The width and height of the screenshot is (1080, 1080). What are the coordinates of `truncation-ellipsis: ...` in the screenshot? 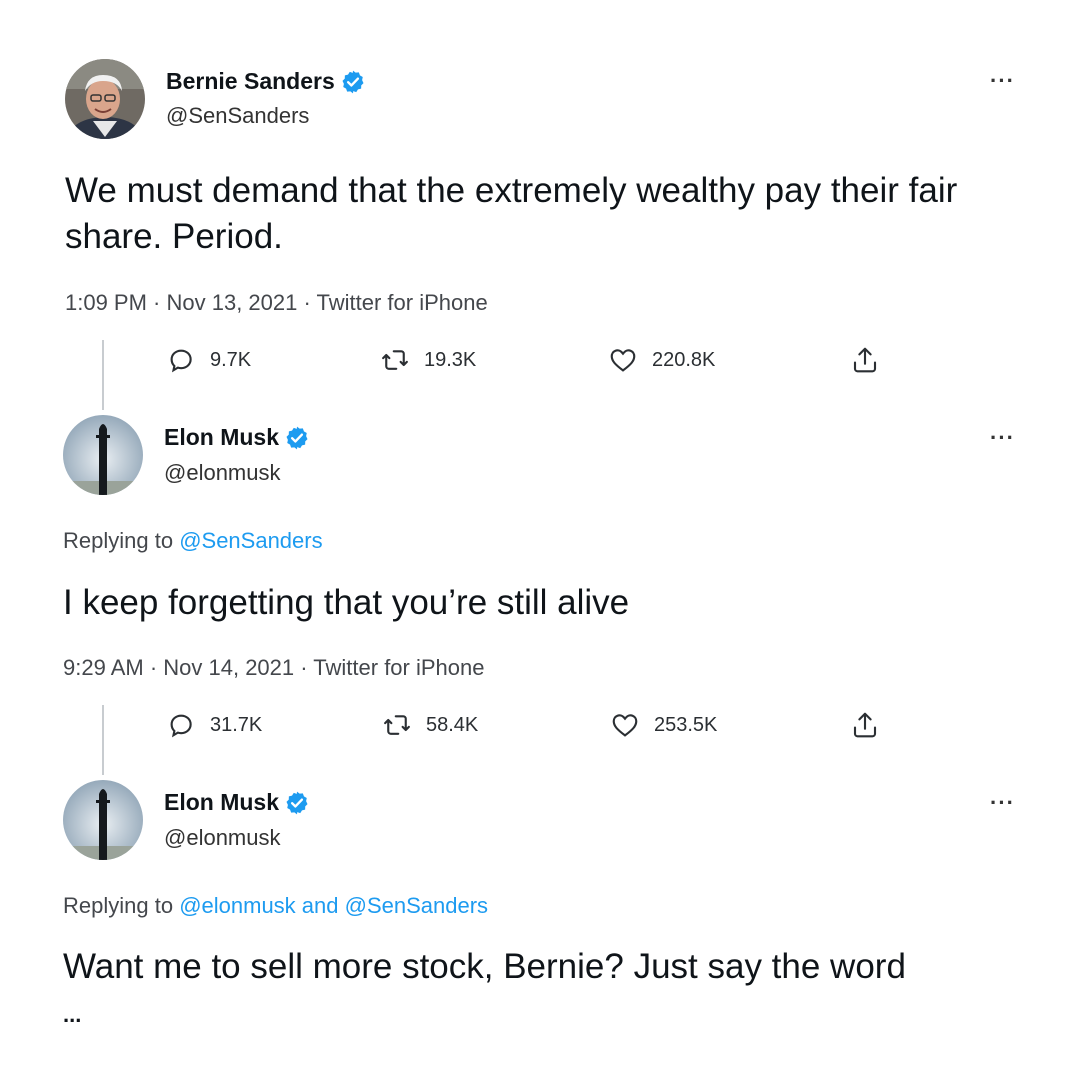 It's located at (72, 1014).